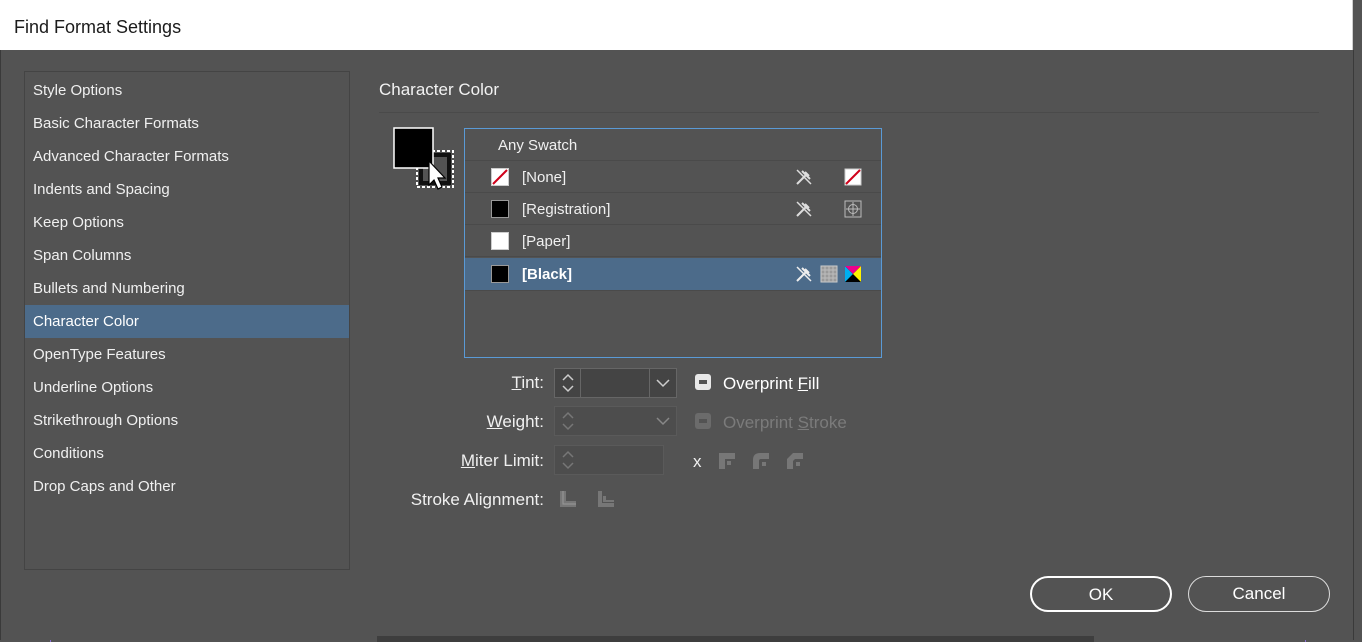  I want to click on fill-stroke-proxy-icon, so click(424, 159).